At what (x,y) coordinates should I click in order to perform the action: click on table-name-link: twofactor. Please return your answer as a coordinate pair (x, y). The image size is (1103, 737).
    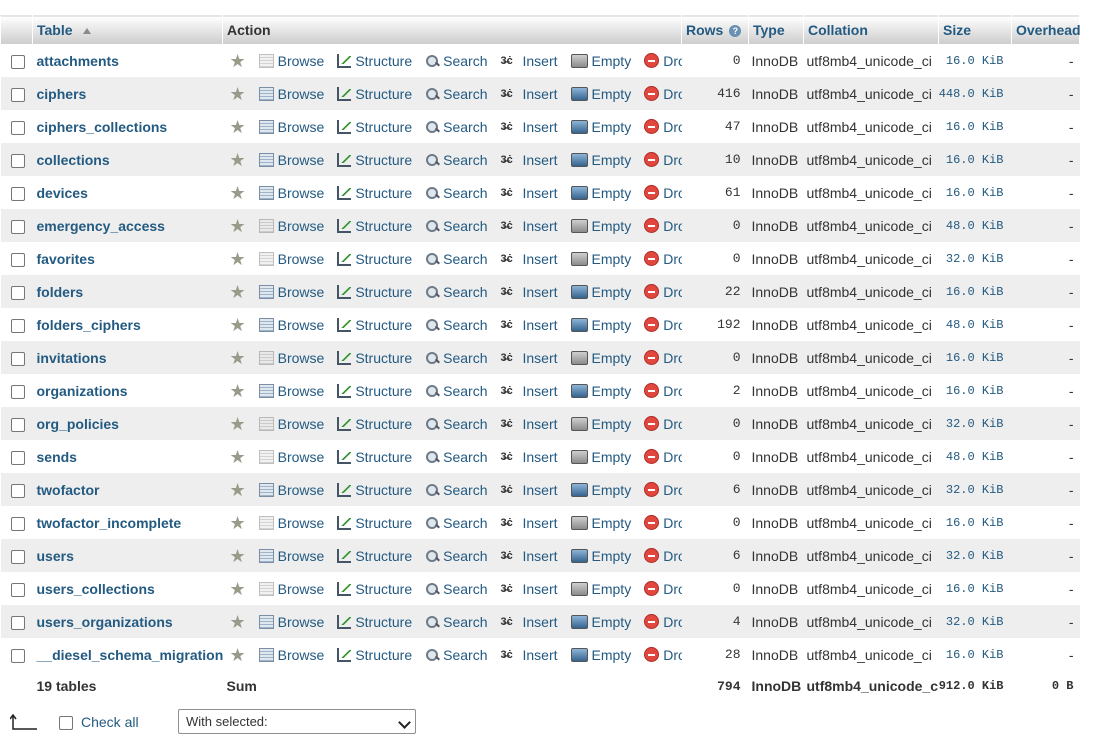
    Looking at the image, I should click on (66, 490).